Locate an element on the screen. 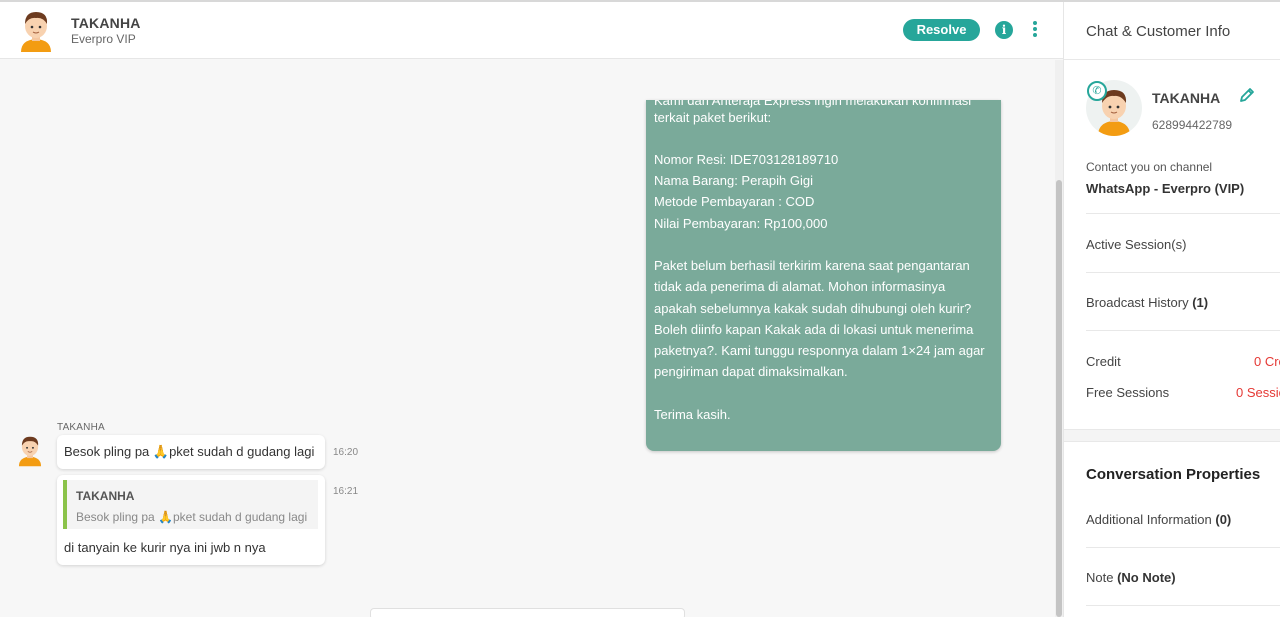 Image resolution: width=1280 pixels, height=617 pixels. agent-message-line: Nama Barang: Perapih Gigi is located at coordinates (733, 180).